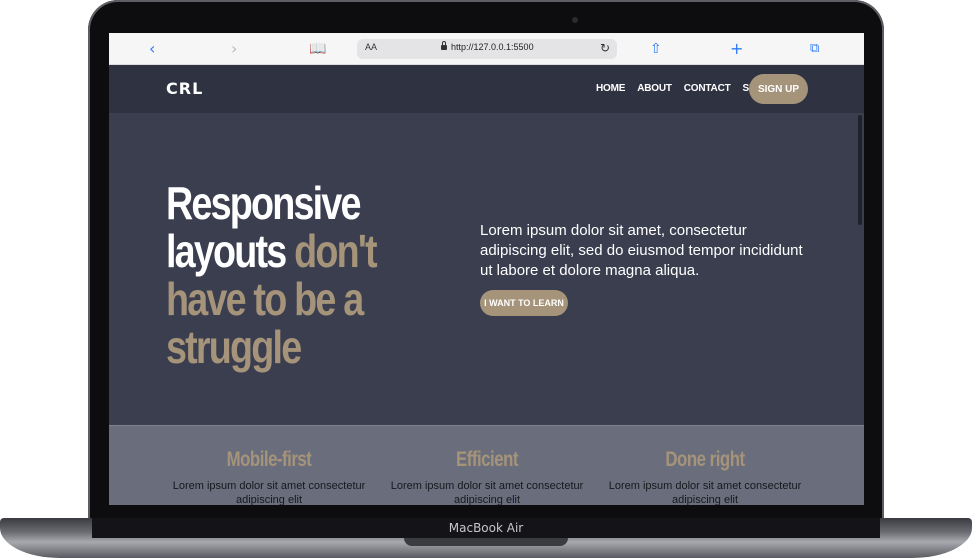 The height and width of the screenshot is (558, 972). What do you see at coordinates (605, 48) in the screenshot?
I see `reload-icon: ↻` at bounding box center [605, 48].